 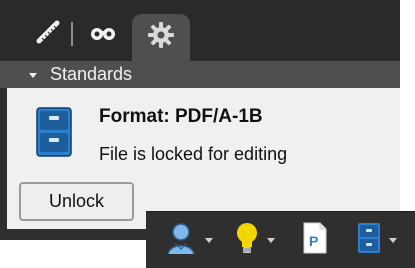 I want to click on unlock-button: Unlock, so click(x=76, y=201).